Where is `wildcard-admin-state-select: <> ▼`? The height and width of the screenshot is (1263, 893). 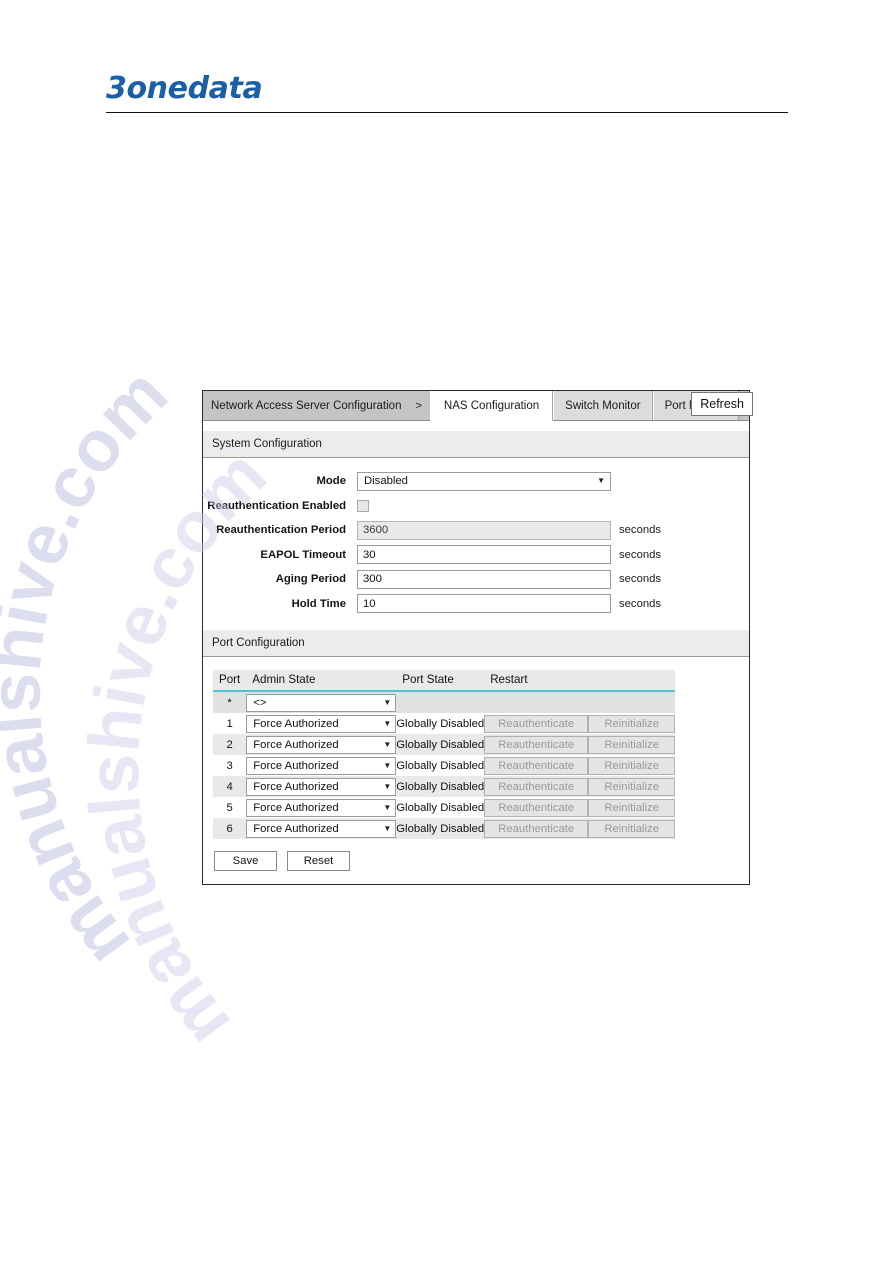
wildcard-admin-state-select: <> ▼ is located at coordinates (321, 702).